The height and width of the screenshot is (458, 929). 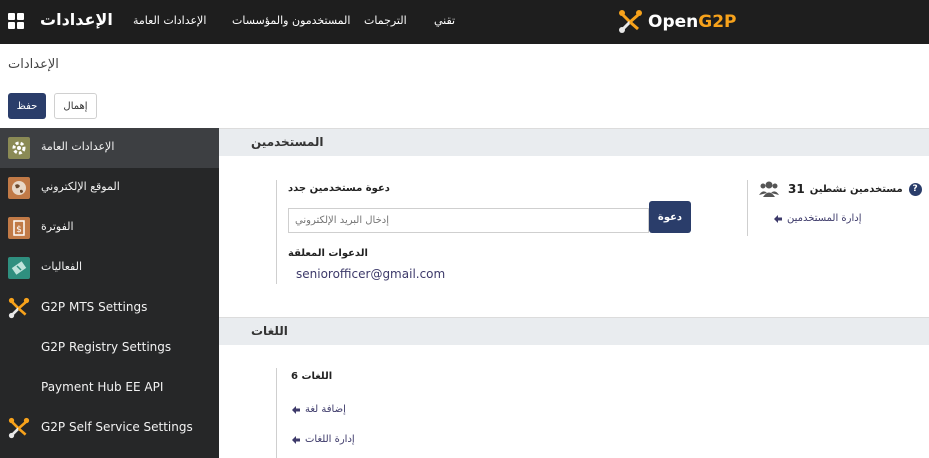 What do you see at coordinates (78, 146) in the screenshot?
I see `sidebar-item-label: الإعدادات العامة` at bounding box center [78, 146].